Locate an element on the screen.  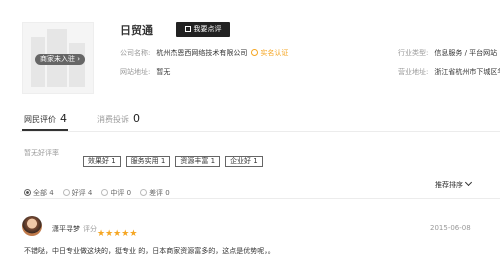
rating-label: 评分 is located at coordinates (90, 229).